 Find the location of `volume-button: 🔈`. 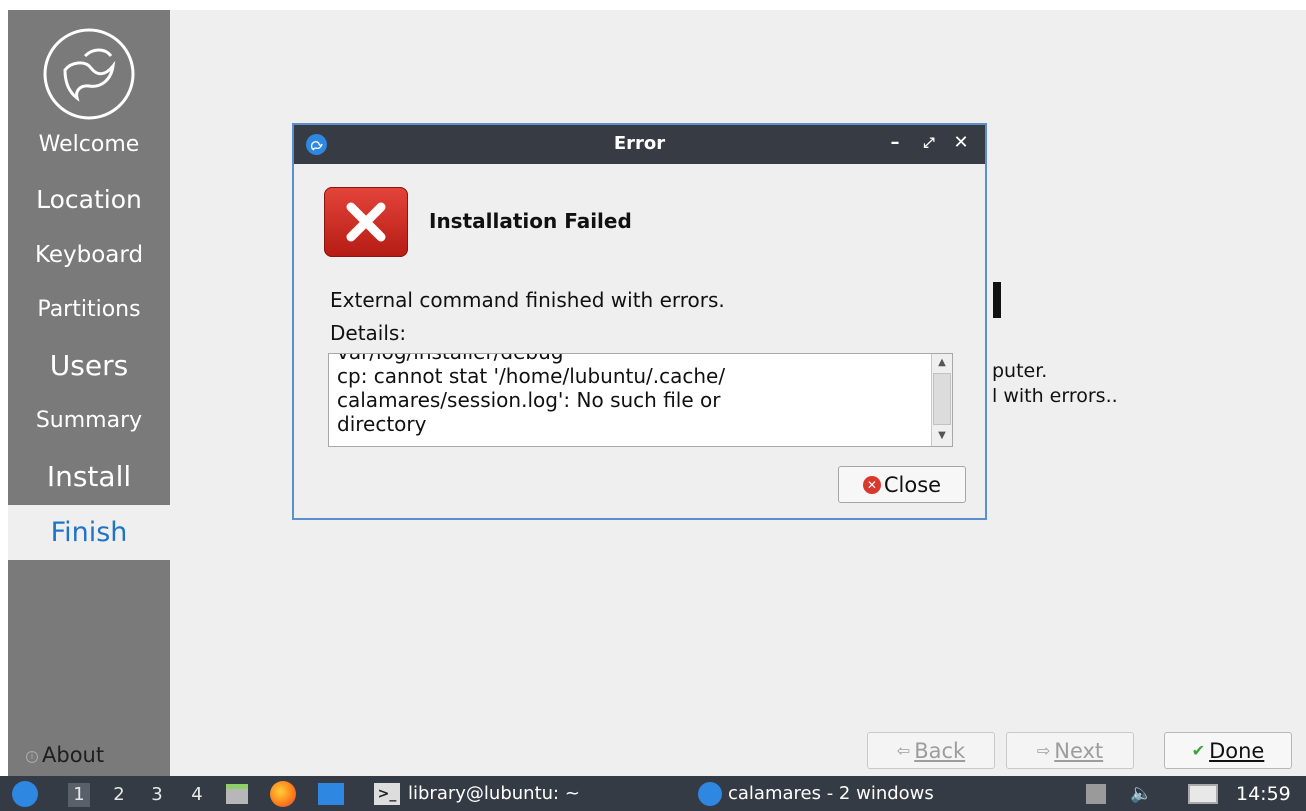

volume-button: 🔈 is located at coordinates (1141, 793).